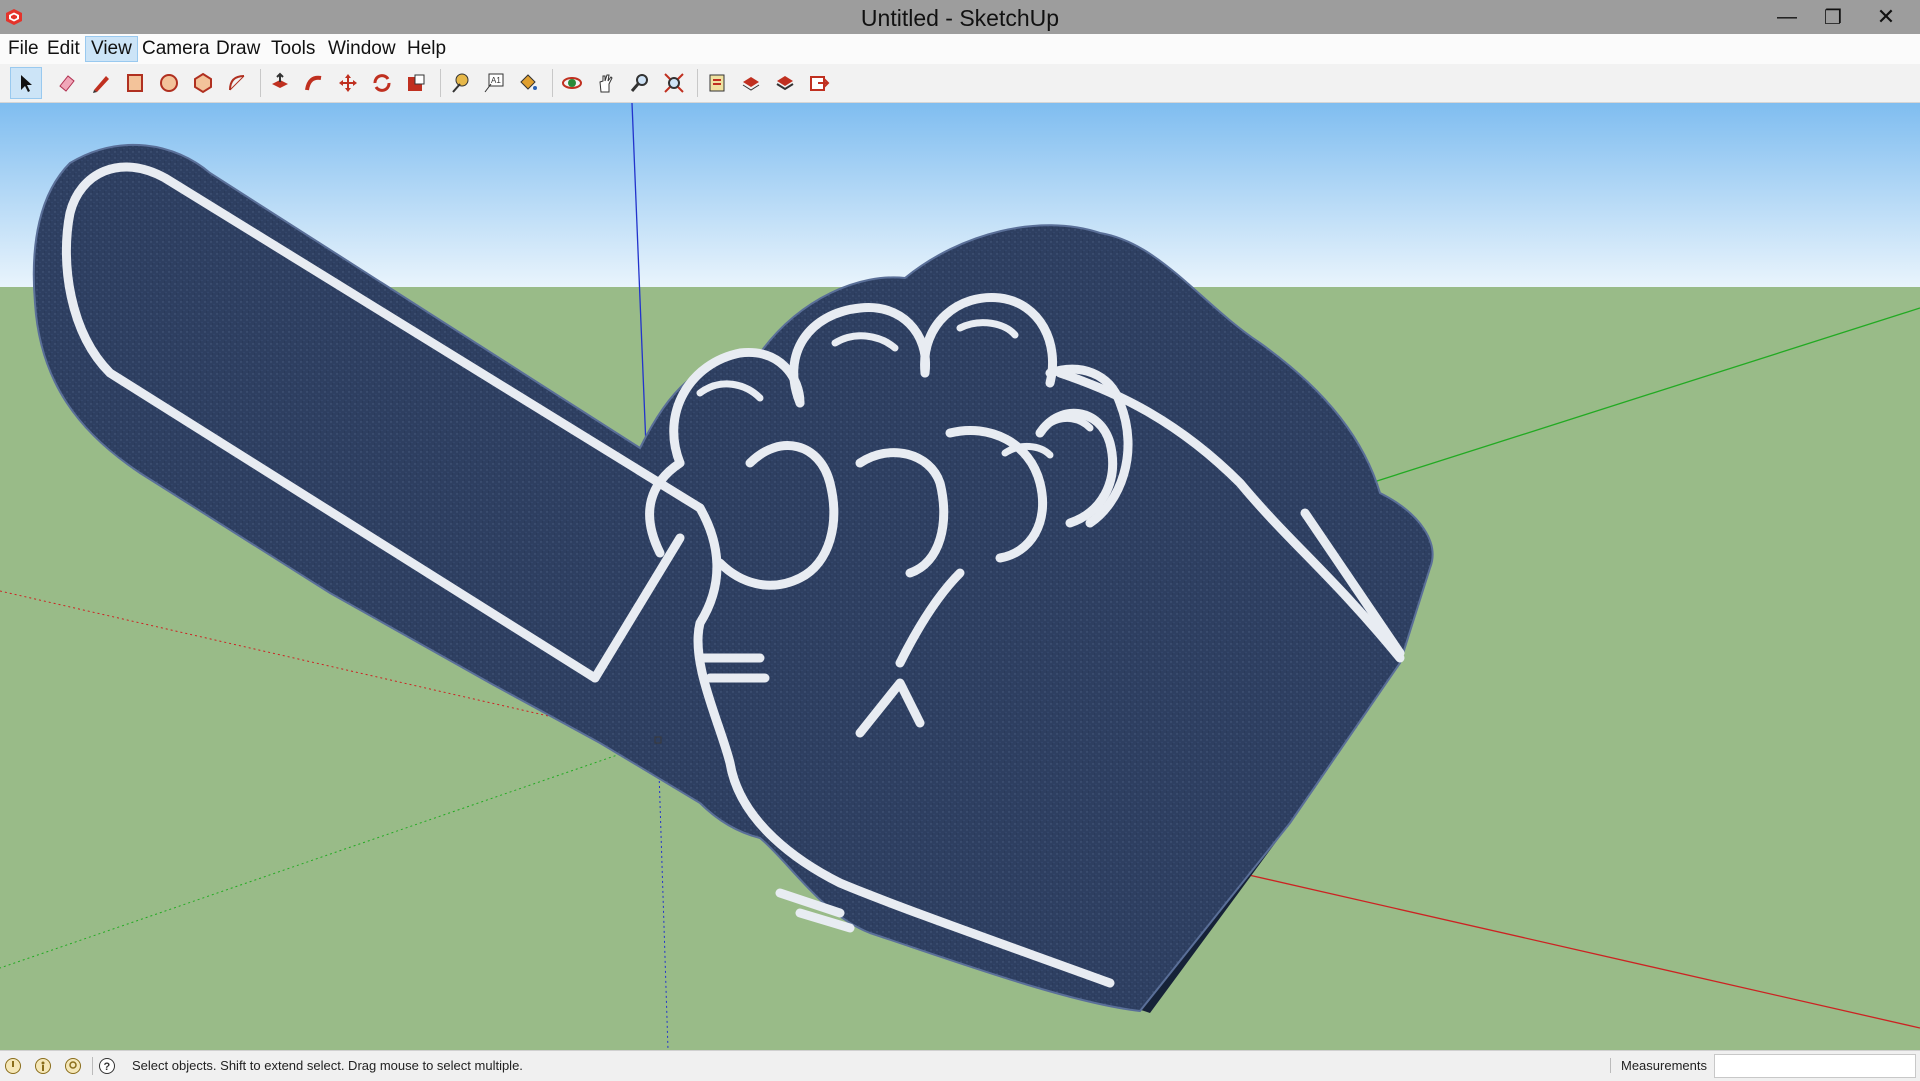  I want to click on close-button: ✕, so click(1886, 17).